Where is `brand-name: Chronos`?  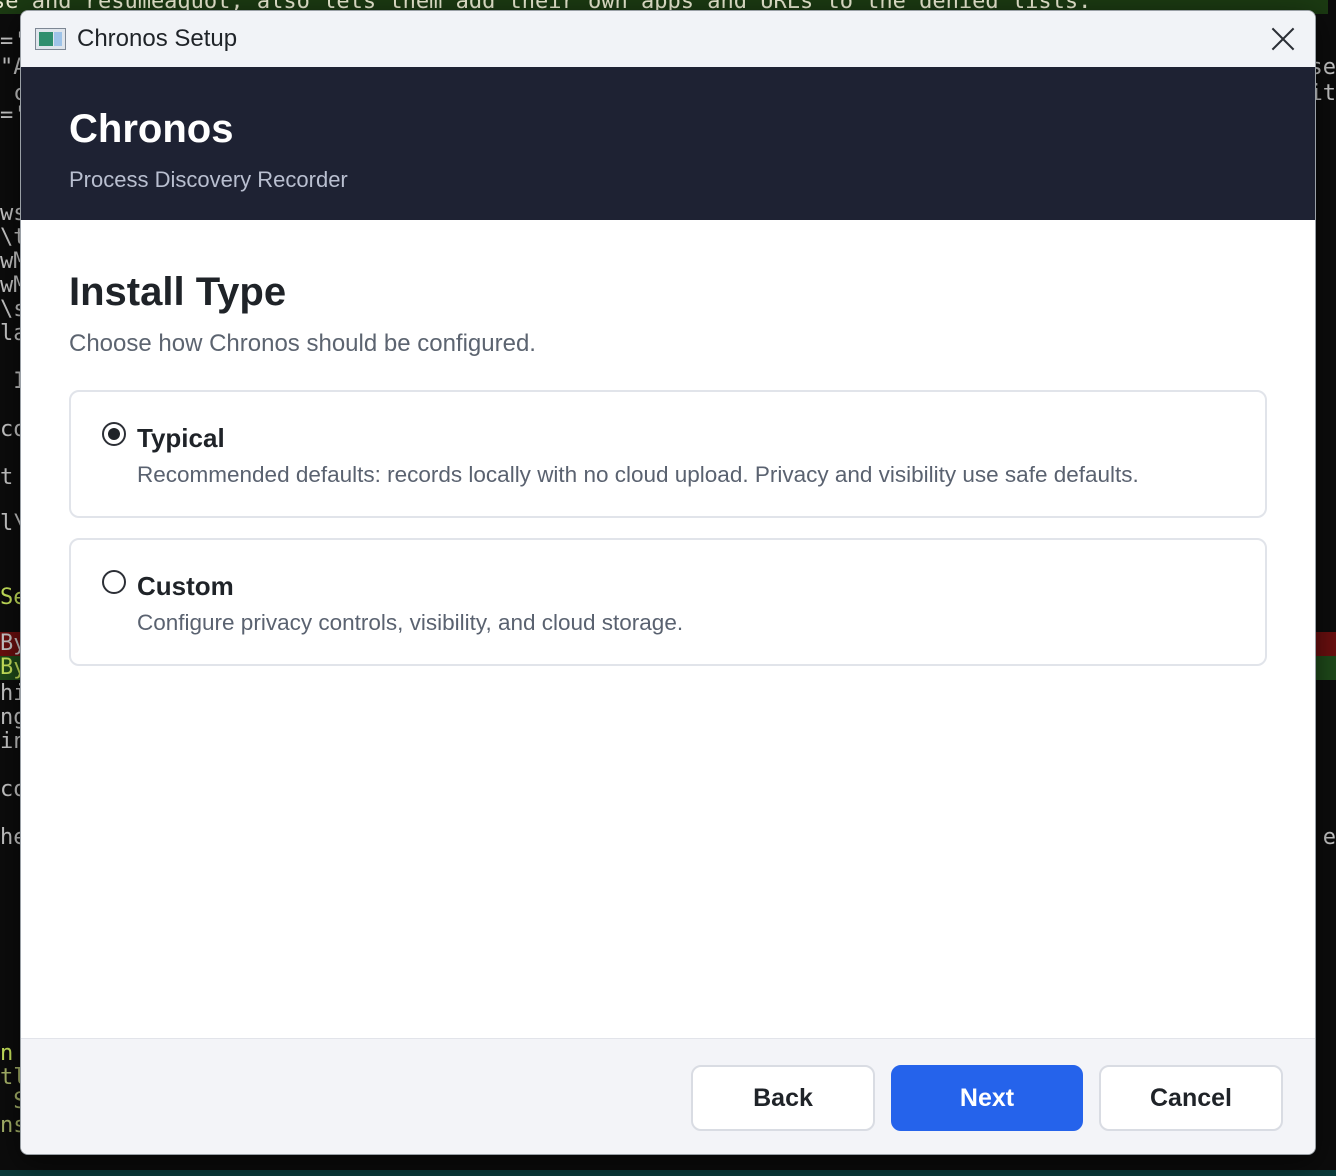 brand-name: Chronos is located at coordinates (151, 129).